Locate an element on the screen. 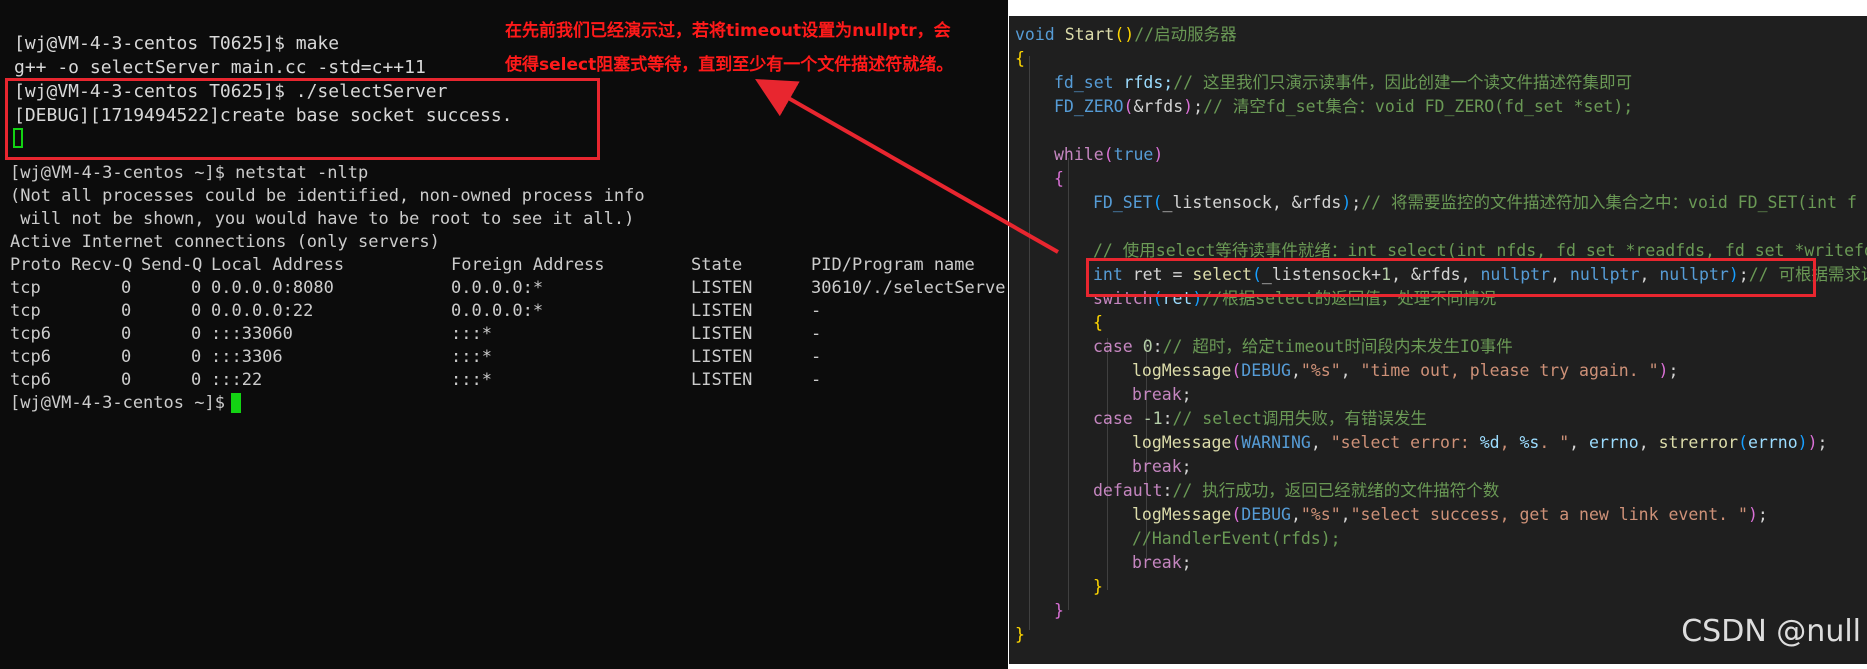 The width and height of the screenshot is (1867, 669). watermark-text: CSDN @null is located at coordinates (1771, 631).